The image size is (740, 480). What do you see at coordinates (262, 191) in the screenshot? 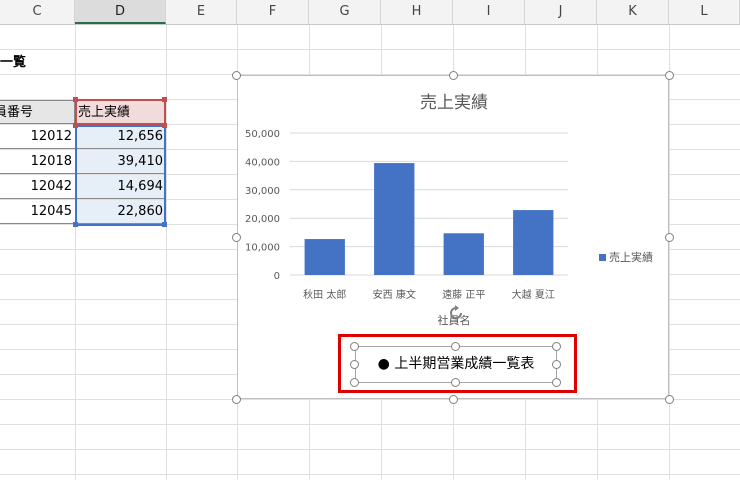
I see `y-tick-label: 30,000` at bounding box center [262, 191].